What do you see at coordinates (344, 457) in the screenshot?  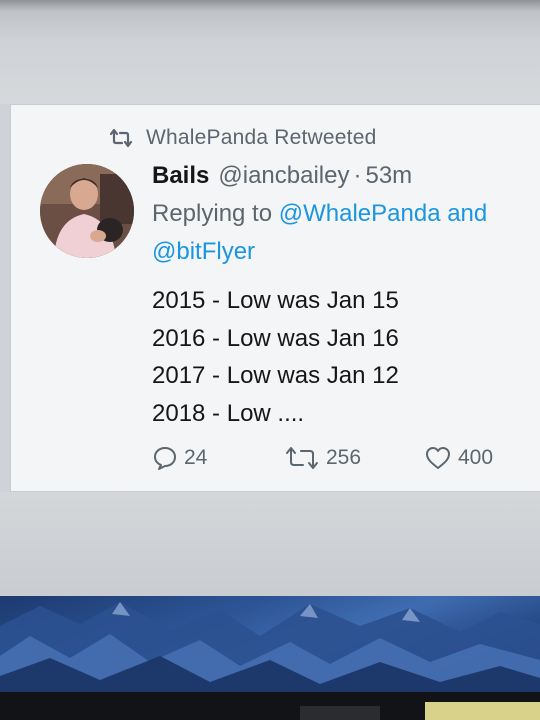 I see `retweet-count: 256` at bounding box center [344, 457].